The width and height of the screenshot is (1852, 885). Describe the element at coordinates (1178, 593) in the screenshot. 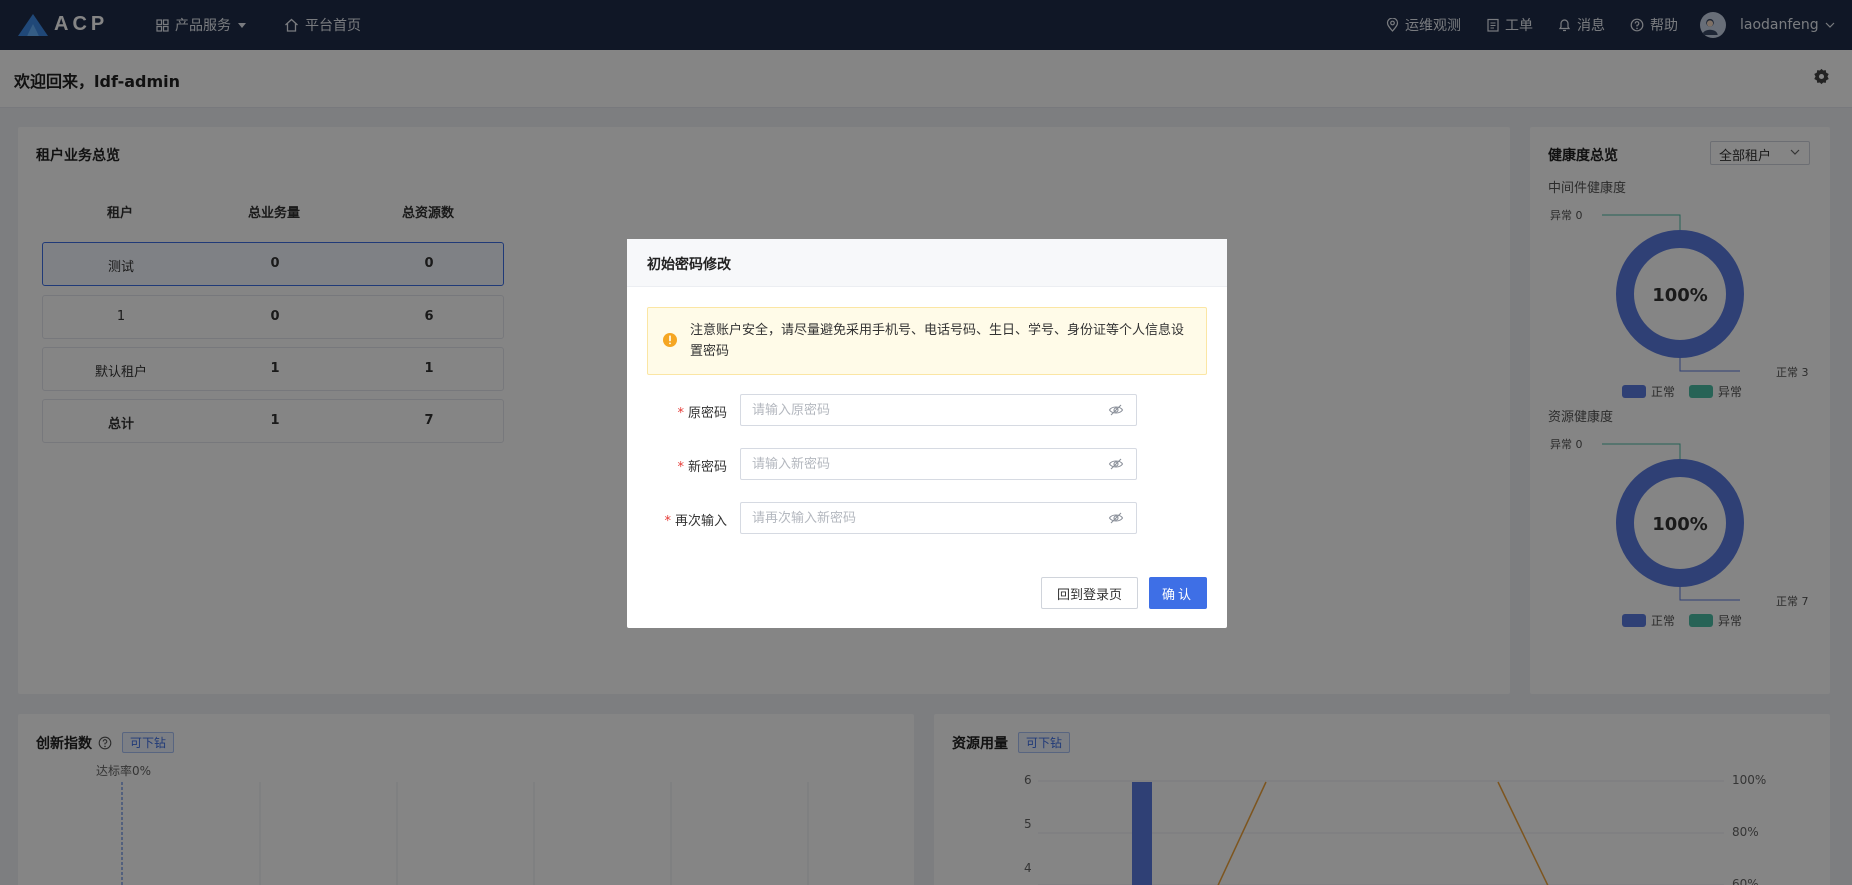

I see `confirm-button: 确认` at that location.